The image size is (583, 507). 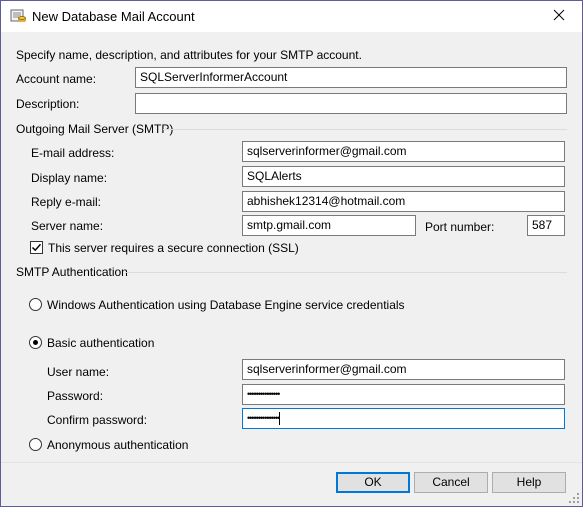 What do you see at coordinates (263, 418) in the screenshot?
I see `confirm-password-value: •••••••••••••••` at bounding box center [263, 418].